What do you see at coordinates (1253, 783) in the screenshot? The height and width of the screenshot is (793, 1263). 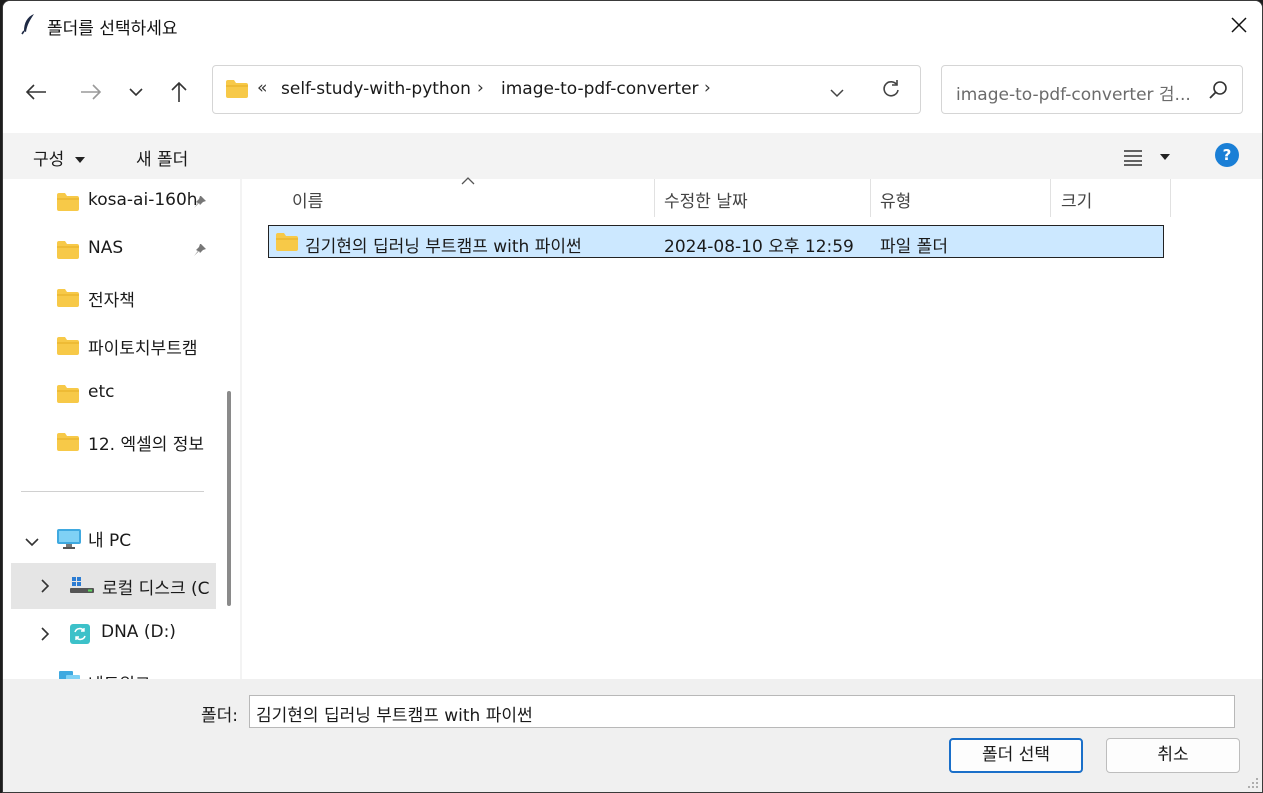 I see `resize-grip-icon` at bounding box center [1253, 783].